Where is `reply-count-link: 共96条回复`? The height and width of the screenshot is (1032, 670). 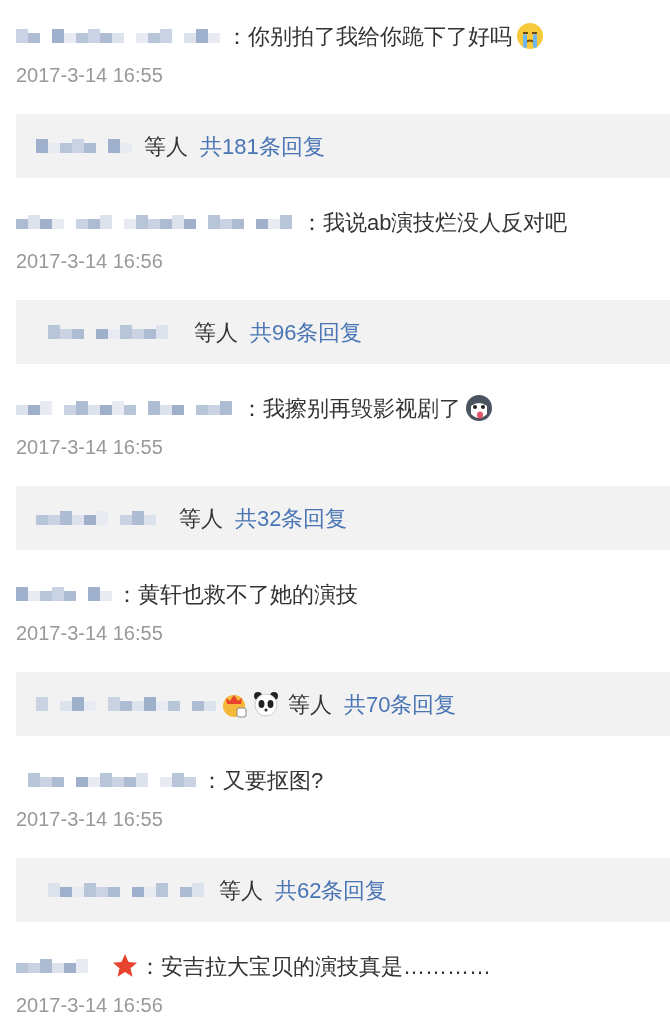 reply-count-link: 共96条回复 is located at coordinates (306, 332).